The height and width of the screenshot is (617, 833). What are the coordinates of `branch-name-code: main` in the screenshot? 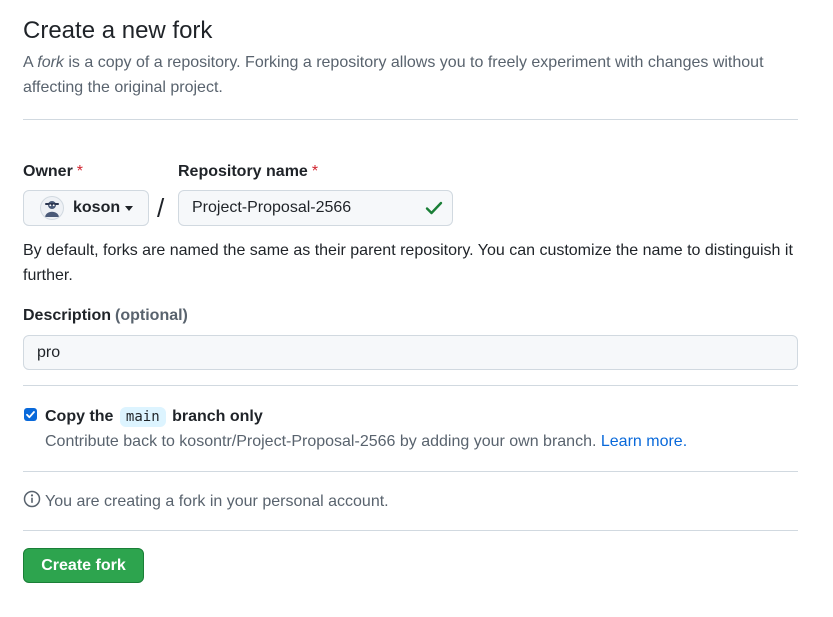 It's located at (142, 417).